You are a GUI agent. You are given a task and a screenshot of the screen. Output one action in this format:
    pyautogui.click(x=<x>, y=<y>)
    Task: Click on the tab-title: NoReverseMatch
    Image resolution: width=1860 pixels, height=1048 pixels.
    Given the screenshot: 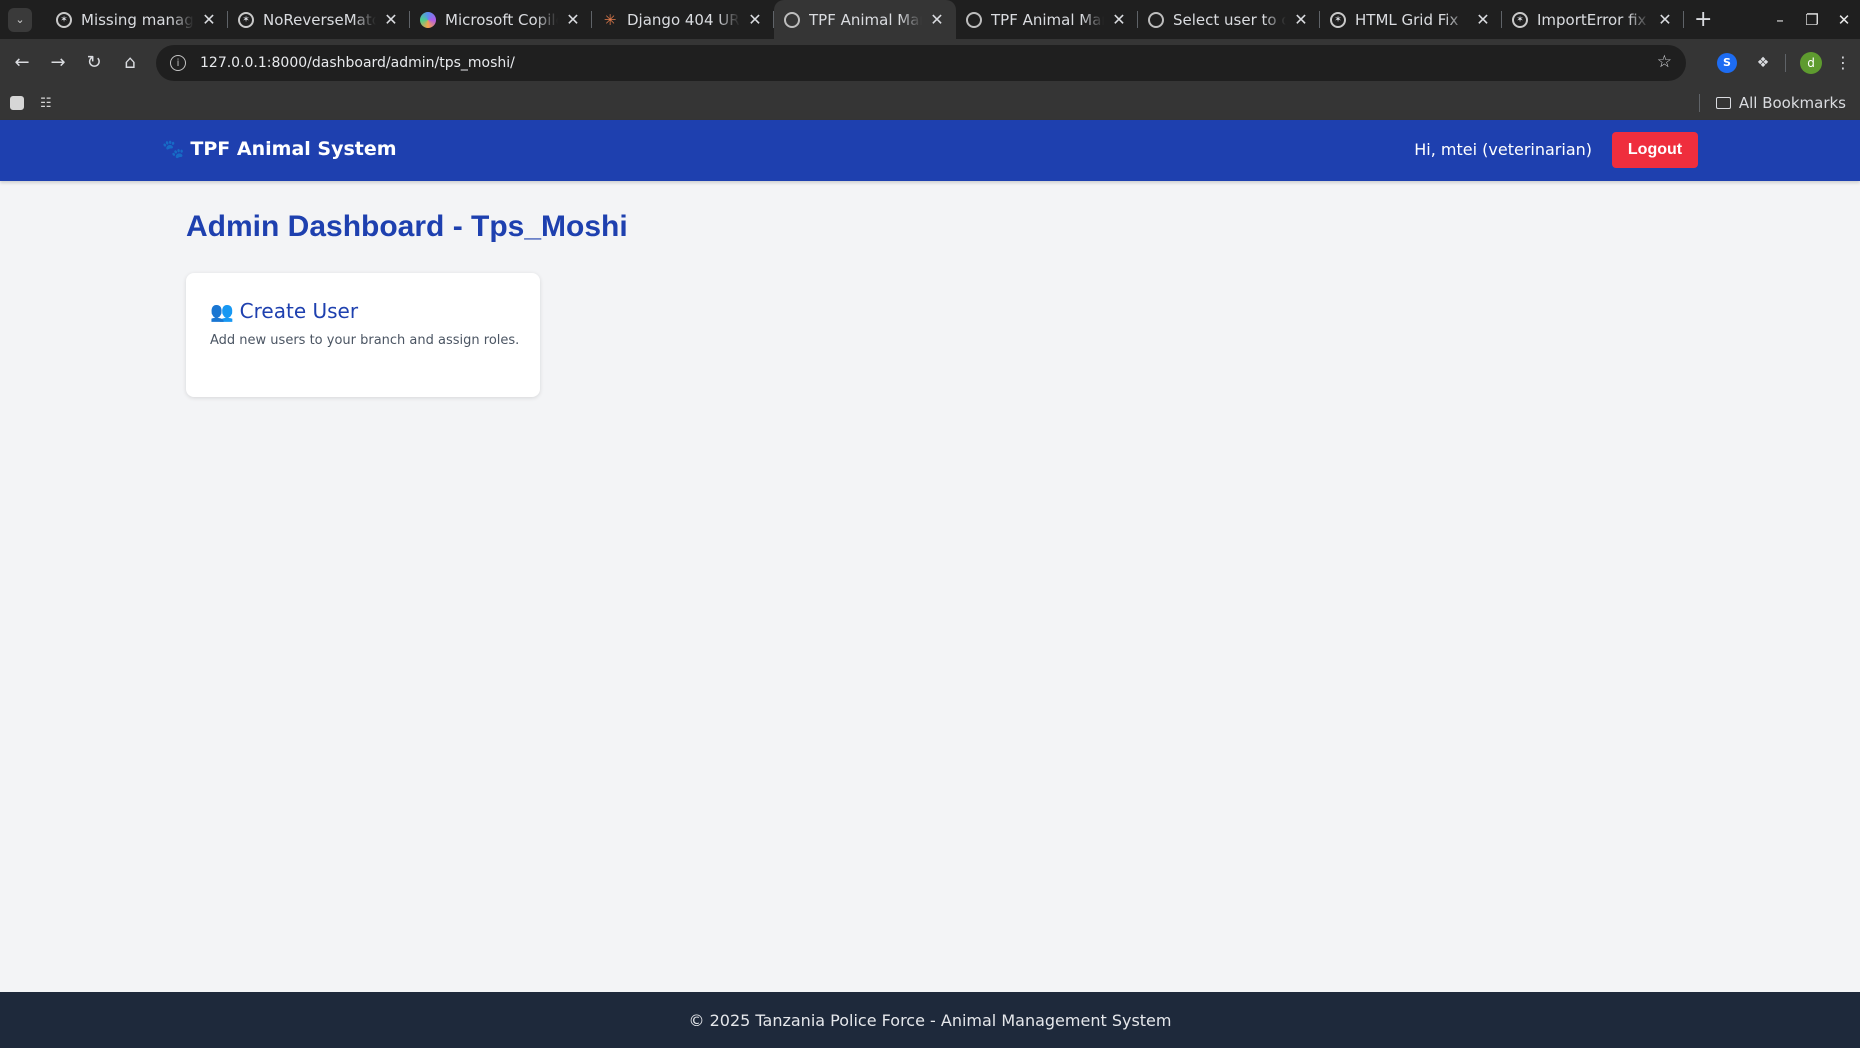 What is the action you would take?
    pyautogui.click(x=319, y=19)
    